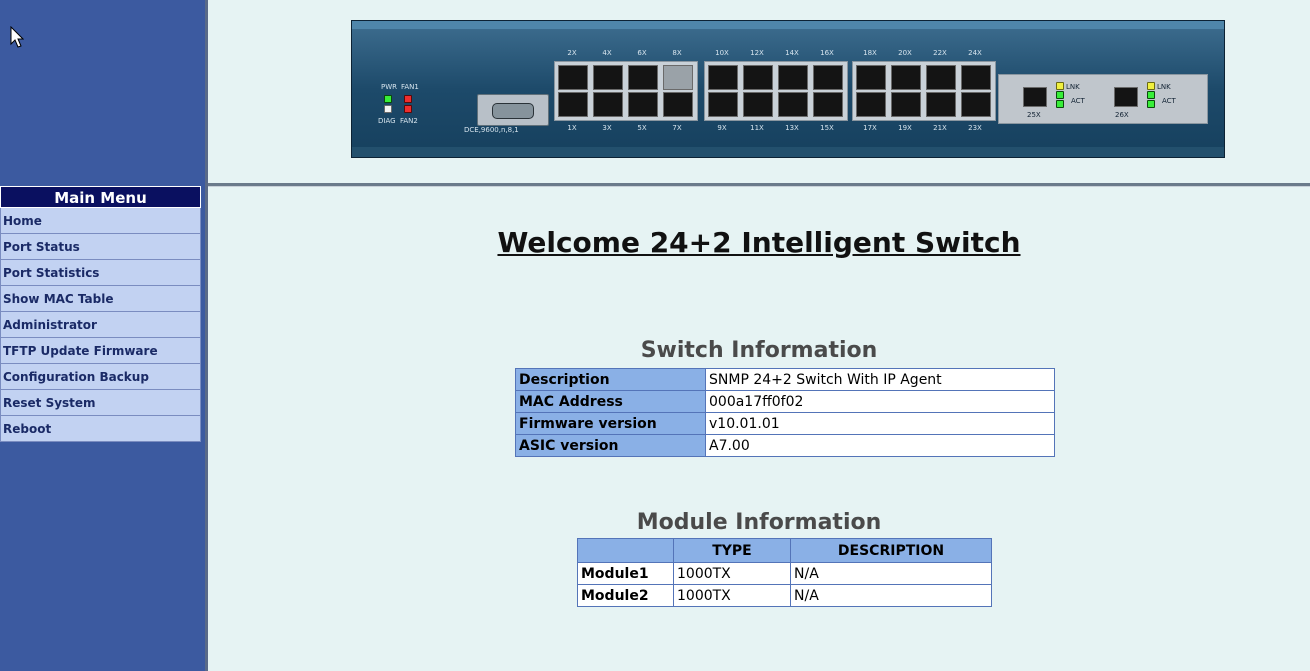 This screenshot has height=671, width=1310. I want to click on port-label-10x: 10X, so click(722, 53).